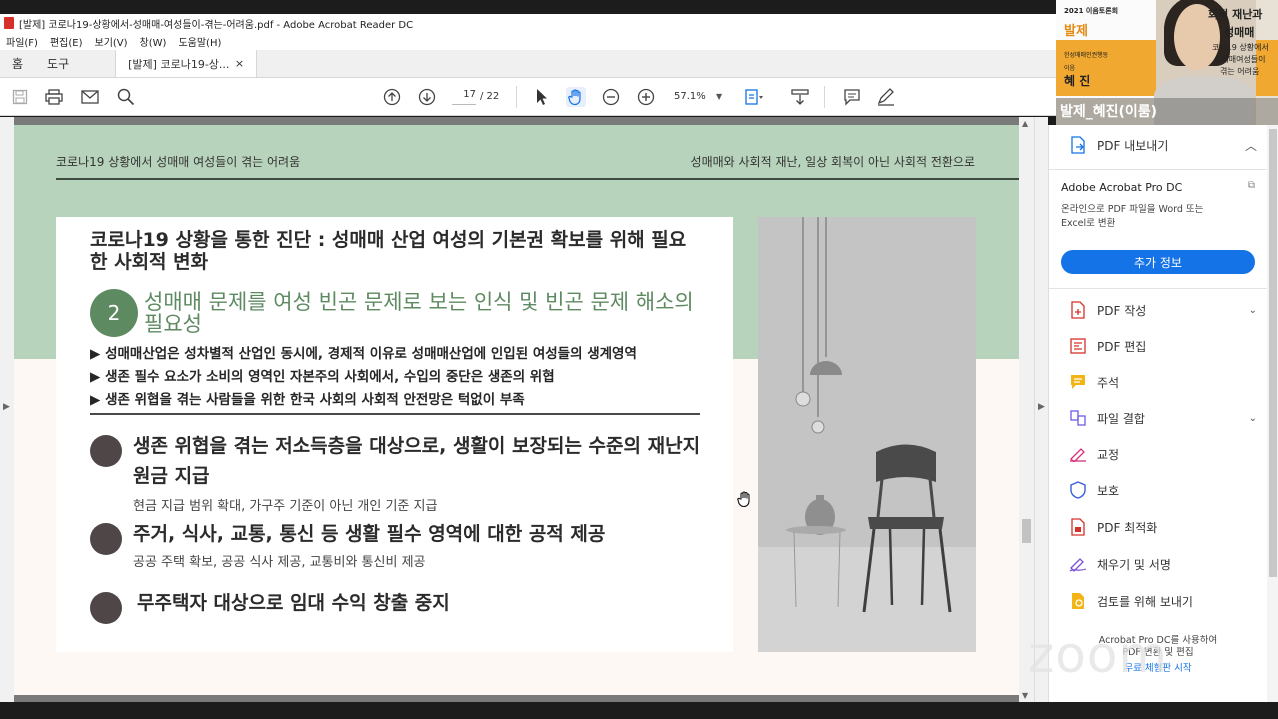 The width and height of the screenshot is (1278, 719). What do you see at coordinates (528, 97) in the screenshot?
I see `main-toolbar: 17 / 22 57.1% ▼` at bounding box center [528, 97].